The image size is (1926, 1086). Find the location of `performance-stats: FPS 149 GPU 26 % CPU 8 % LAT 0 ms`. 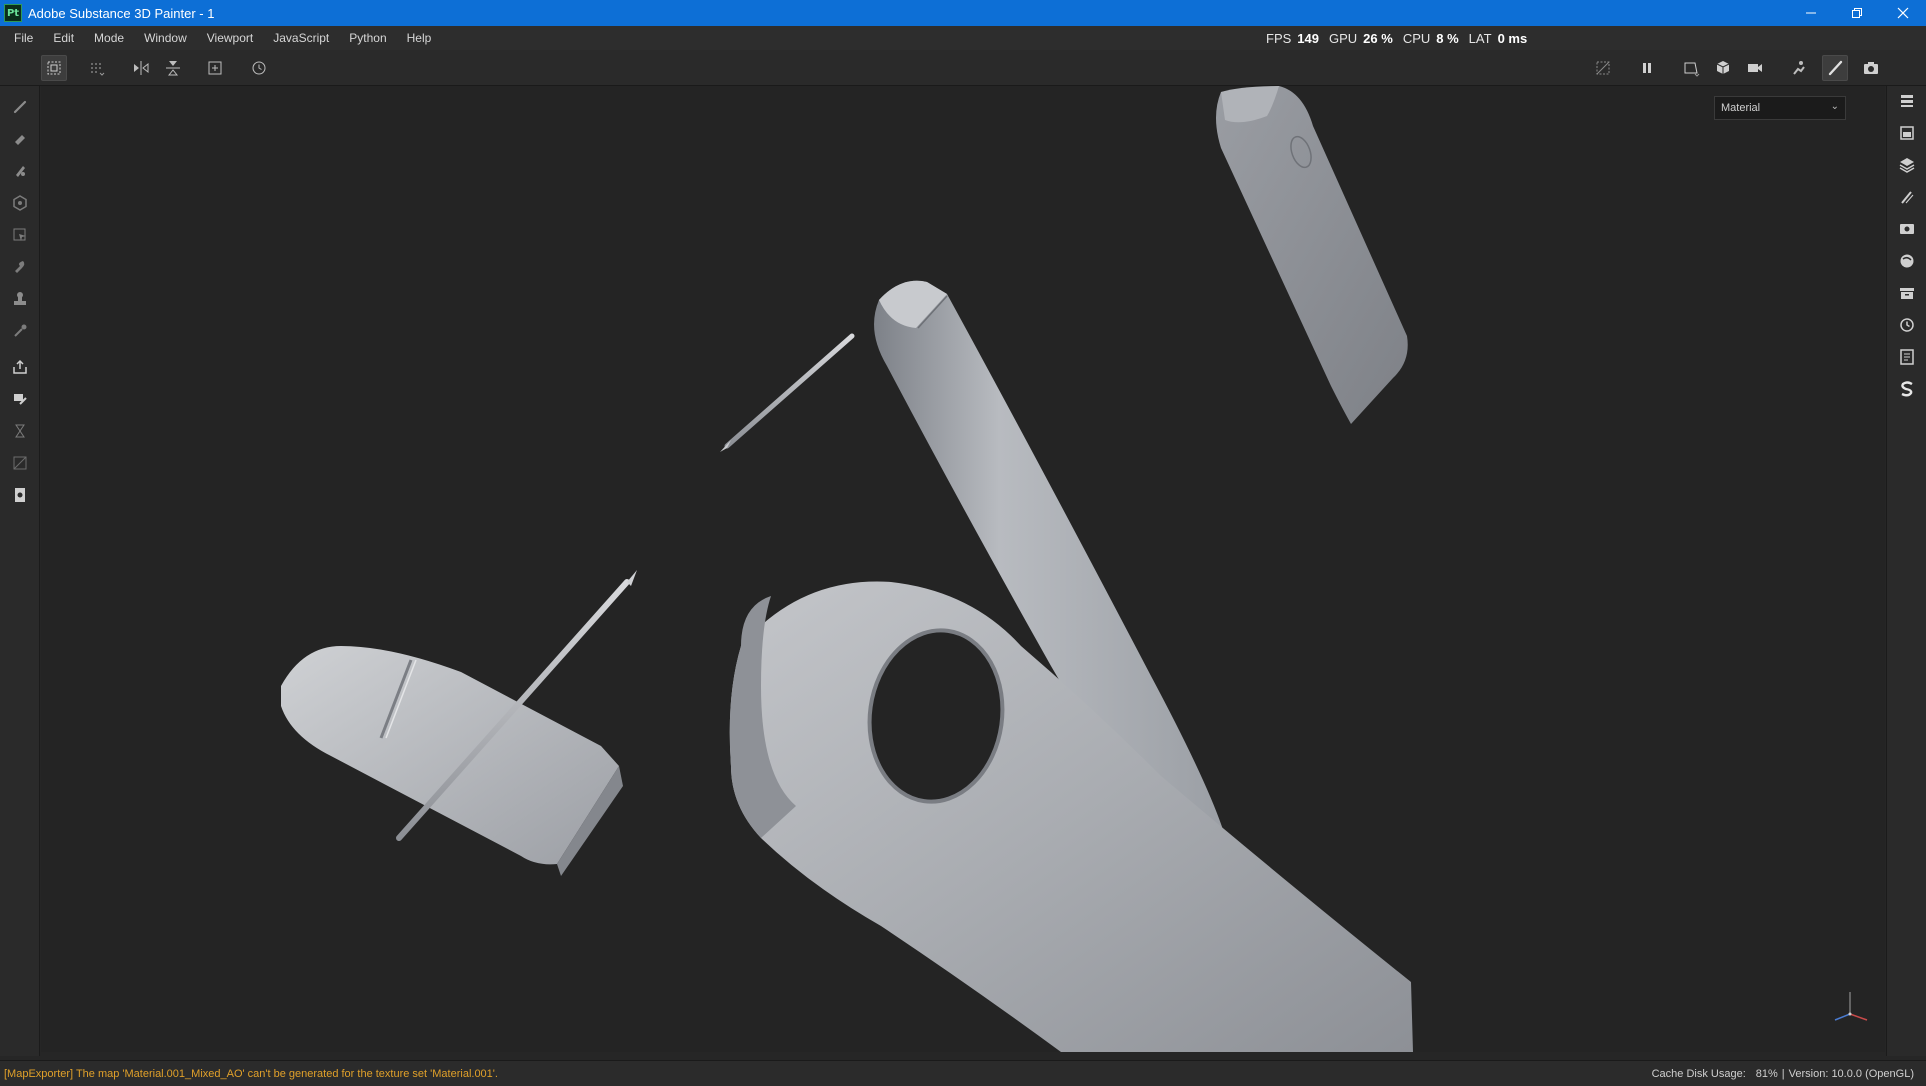

performance-stats: FPS 149 GPU 26 % CPU 8 % LAT 0 ms is located at coordinates (1401, 38).